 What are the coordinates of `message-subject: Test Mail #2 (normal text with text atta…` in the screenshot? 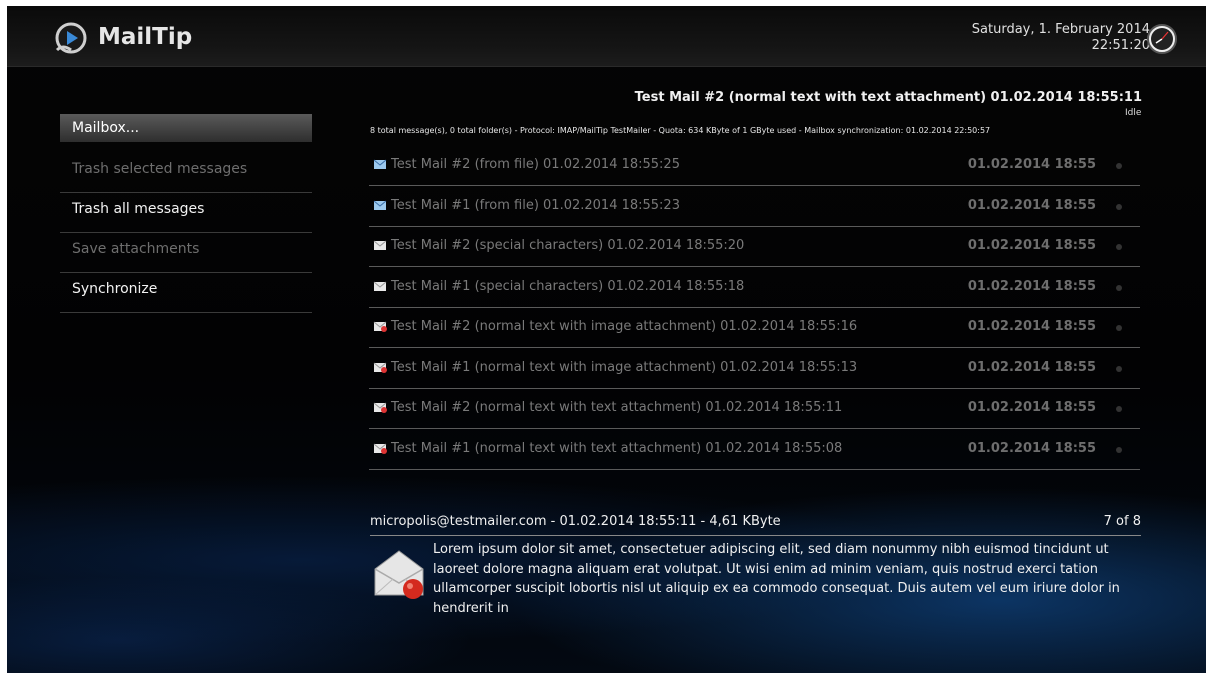 It's located at (617, 407).